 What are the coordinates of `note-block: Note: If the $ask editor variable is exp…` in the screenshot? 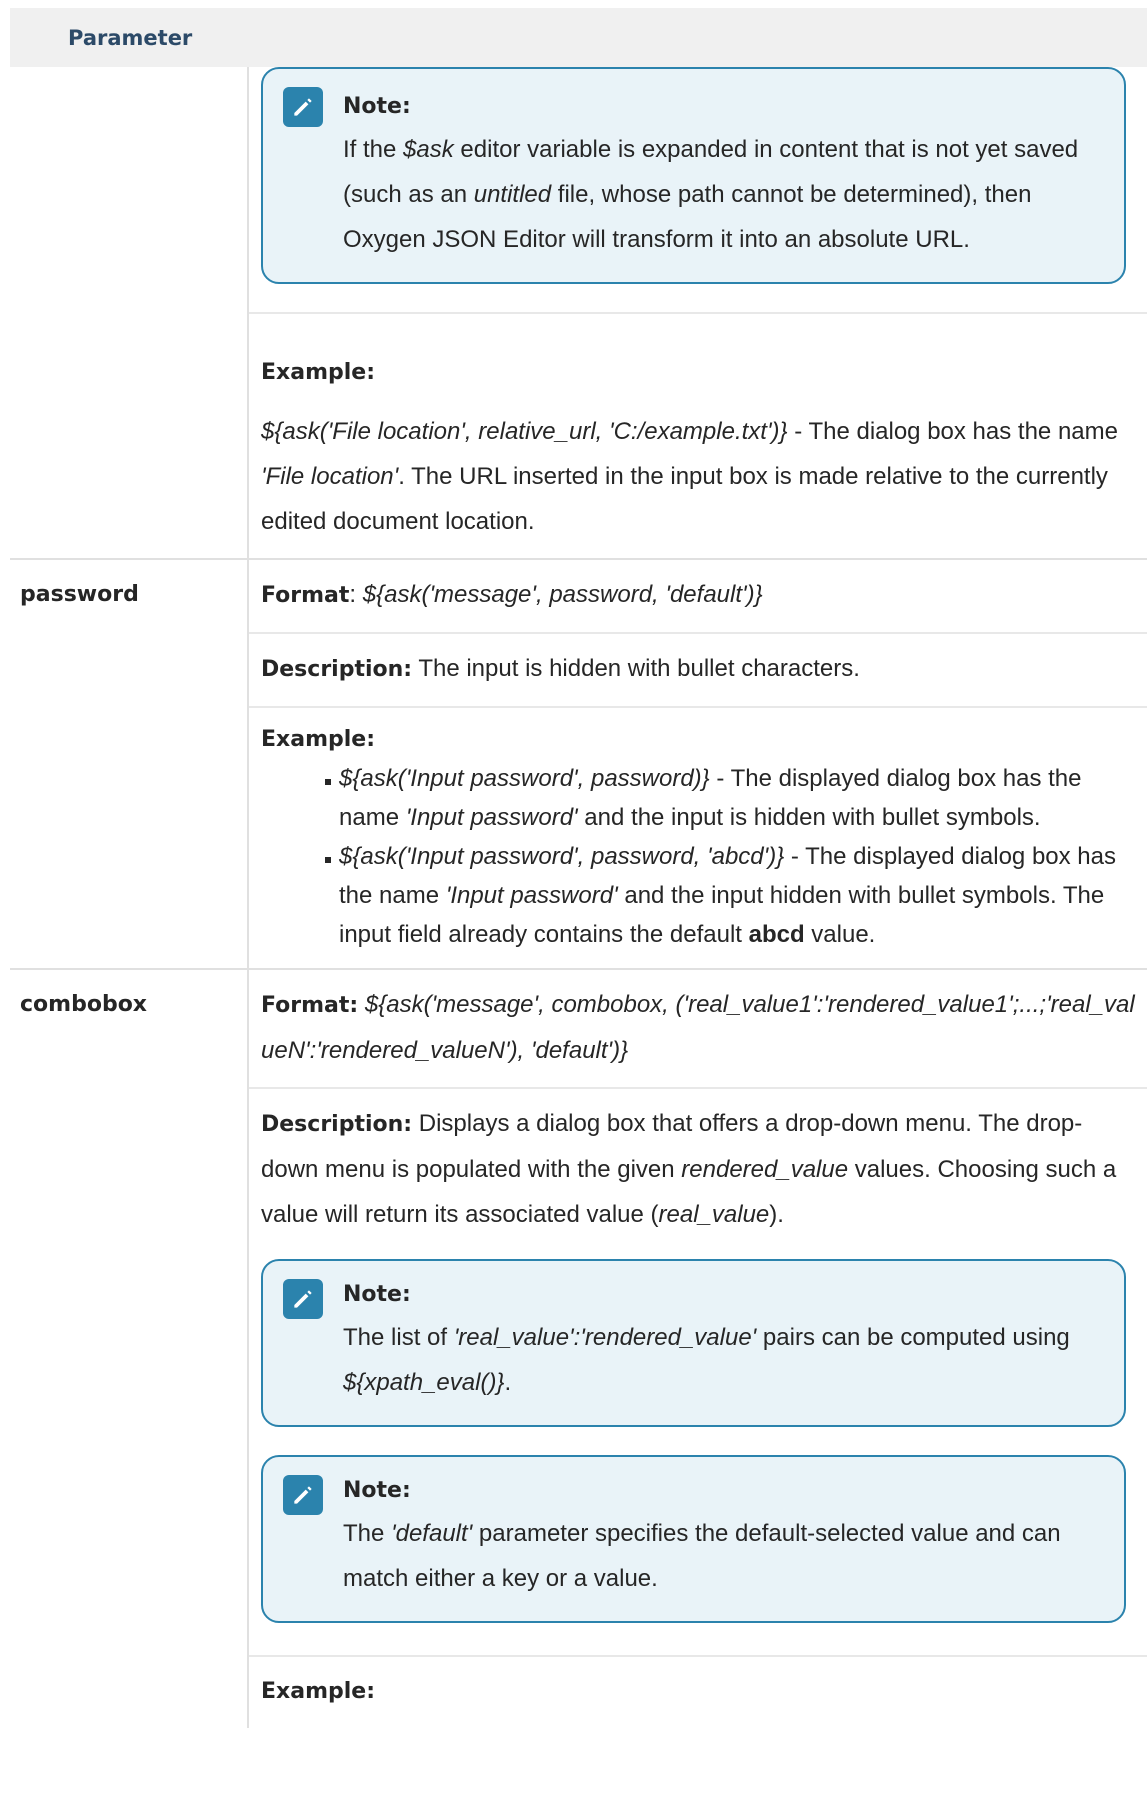 It's located at (698, 190).